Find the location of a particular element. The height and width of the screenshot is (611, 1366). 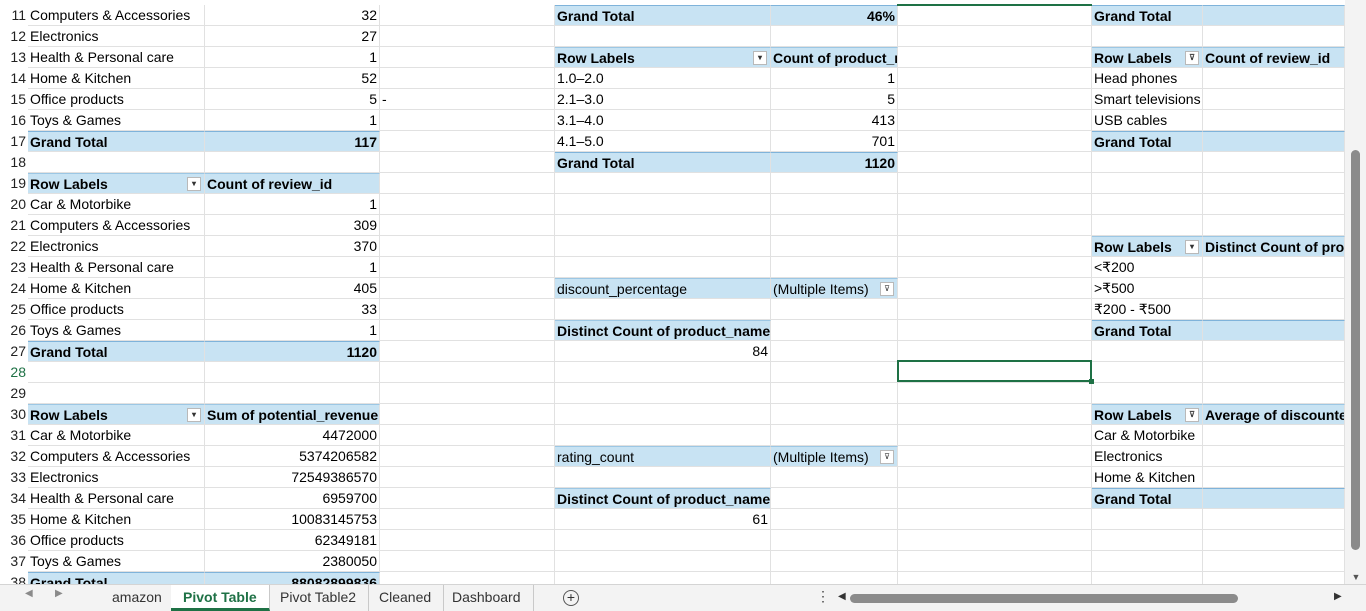

cell: Distinct Count of product_name is located at coordinates (1274, 246).